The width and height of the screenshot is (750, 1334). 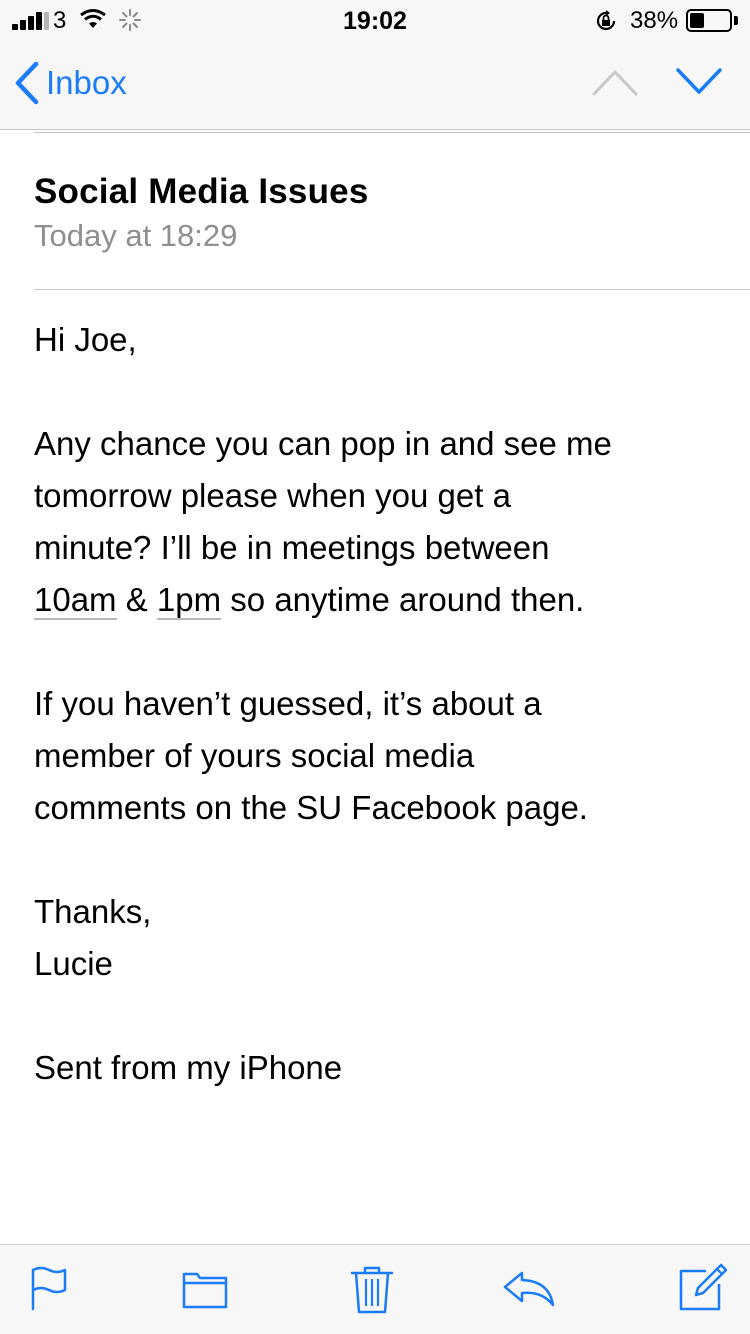 What do you see at coordinates (27, 83) in the screenshot?
I see `chevron-left-icon` at bounding box center [27, 83].